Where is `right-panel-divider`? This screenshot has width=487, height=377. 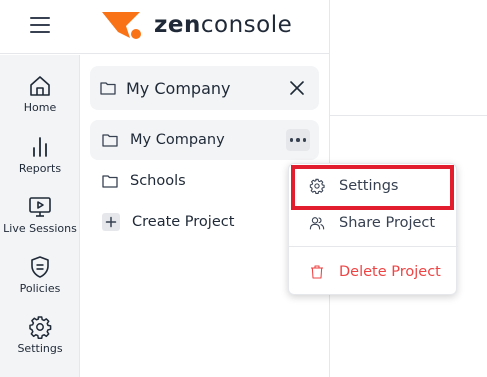 right-panel-divider is located at coordinates (408, 115).